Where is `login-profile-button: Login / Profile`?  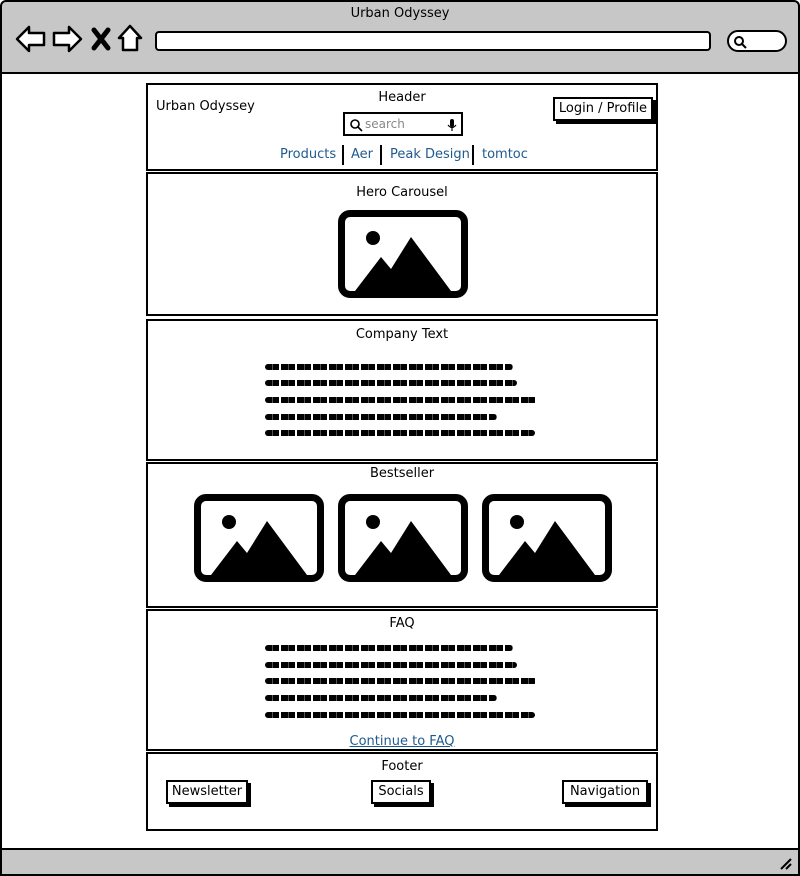 login-profile-button: Login / Profile is located at coordinates (603, 109).